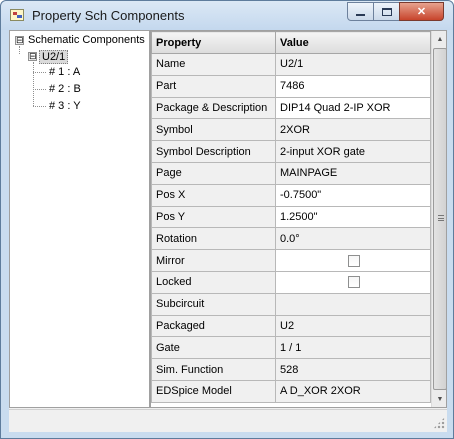 The height and width of the screenshot is (439, 454). I want to click on property-name: Mirror, so click(213, 260).